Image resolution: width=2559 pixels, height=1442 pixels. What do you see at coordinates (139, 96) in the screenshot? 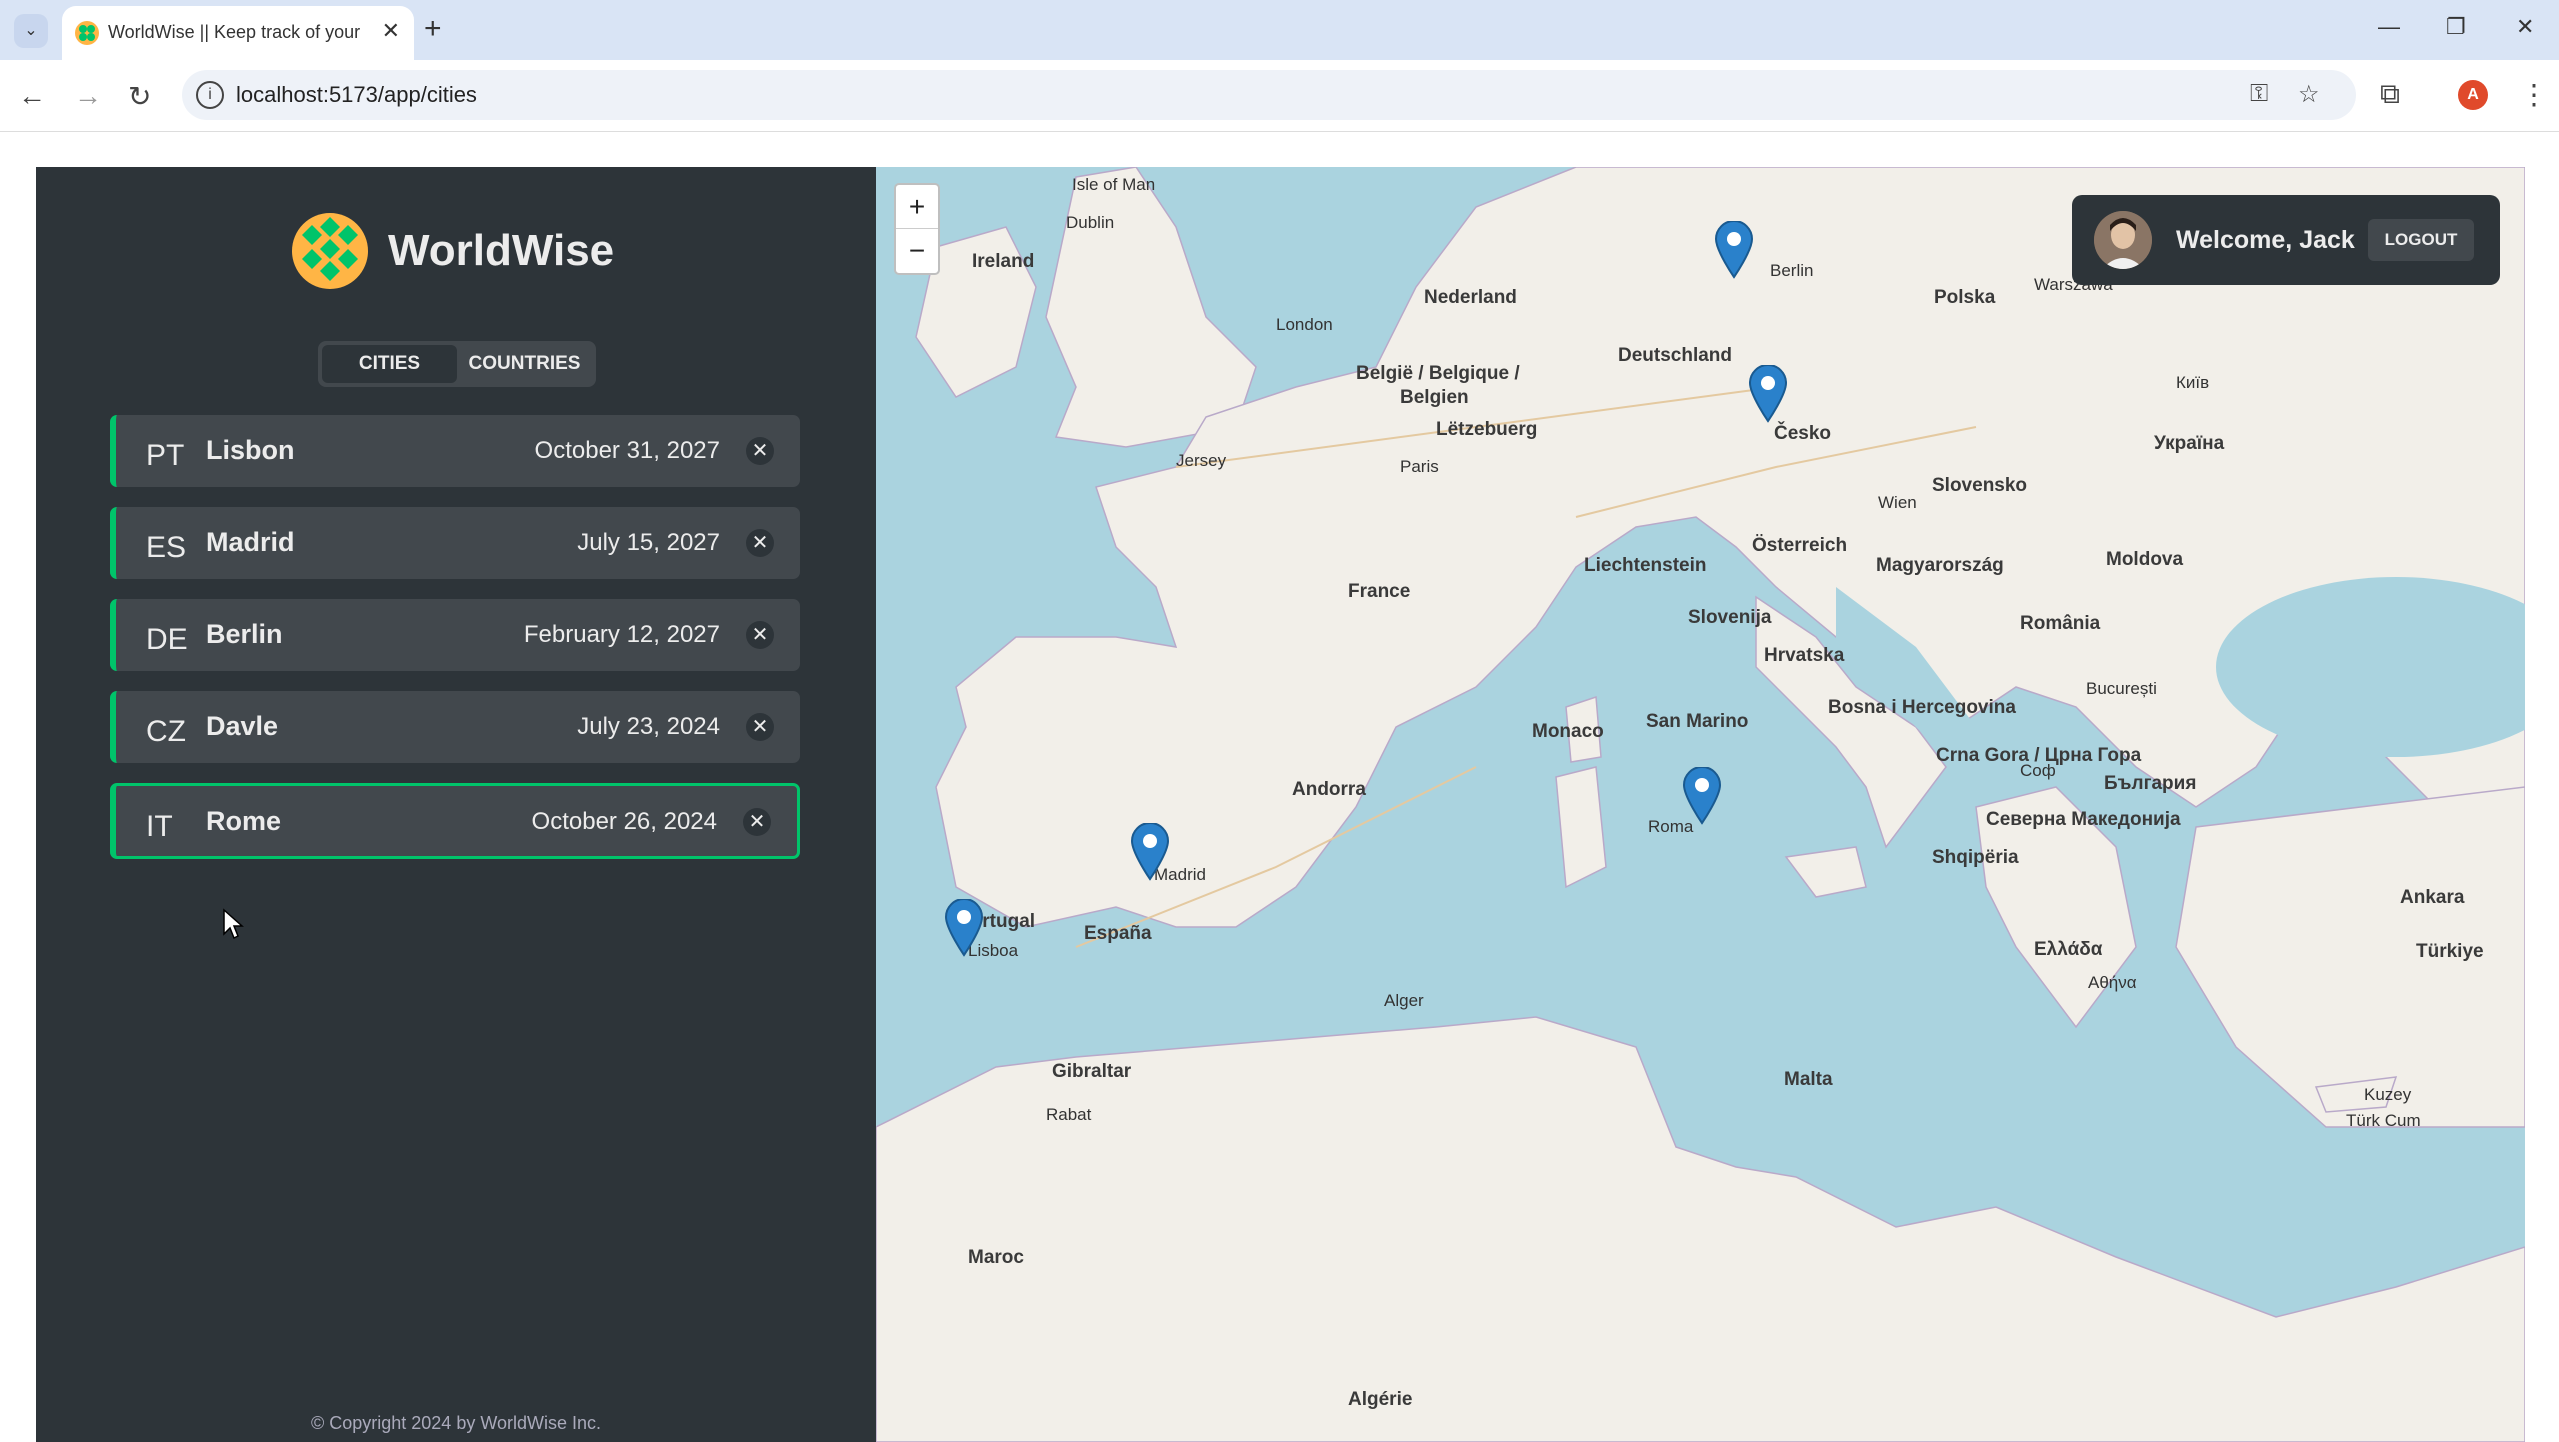
I see `reload-icon: ↻` at bounding box center [139, 96].